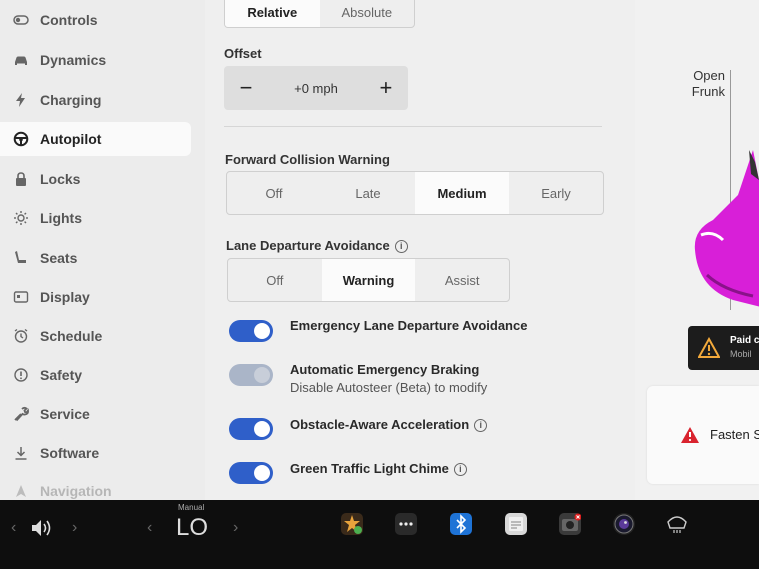  I want to click on climate-mode-label: Manual, so click(191, 507).